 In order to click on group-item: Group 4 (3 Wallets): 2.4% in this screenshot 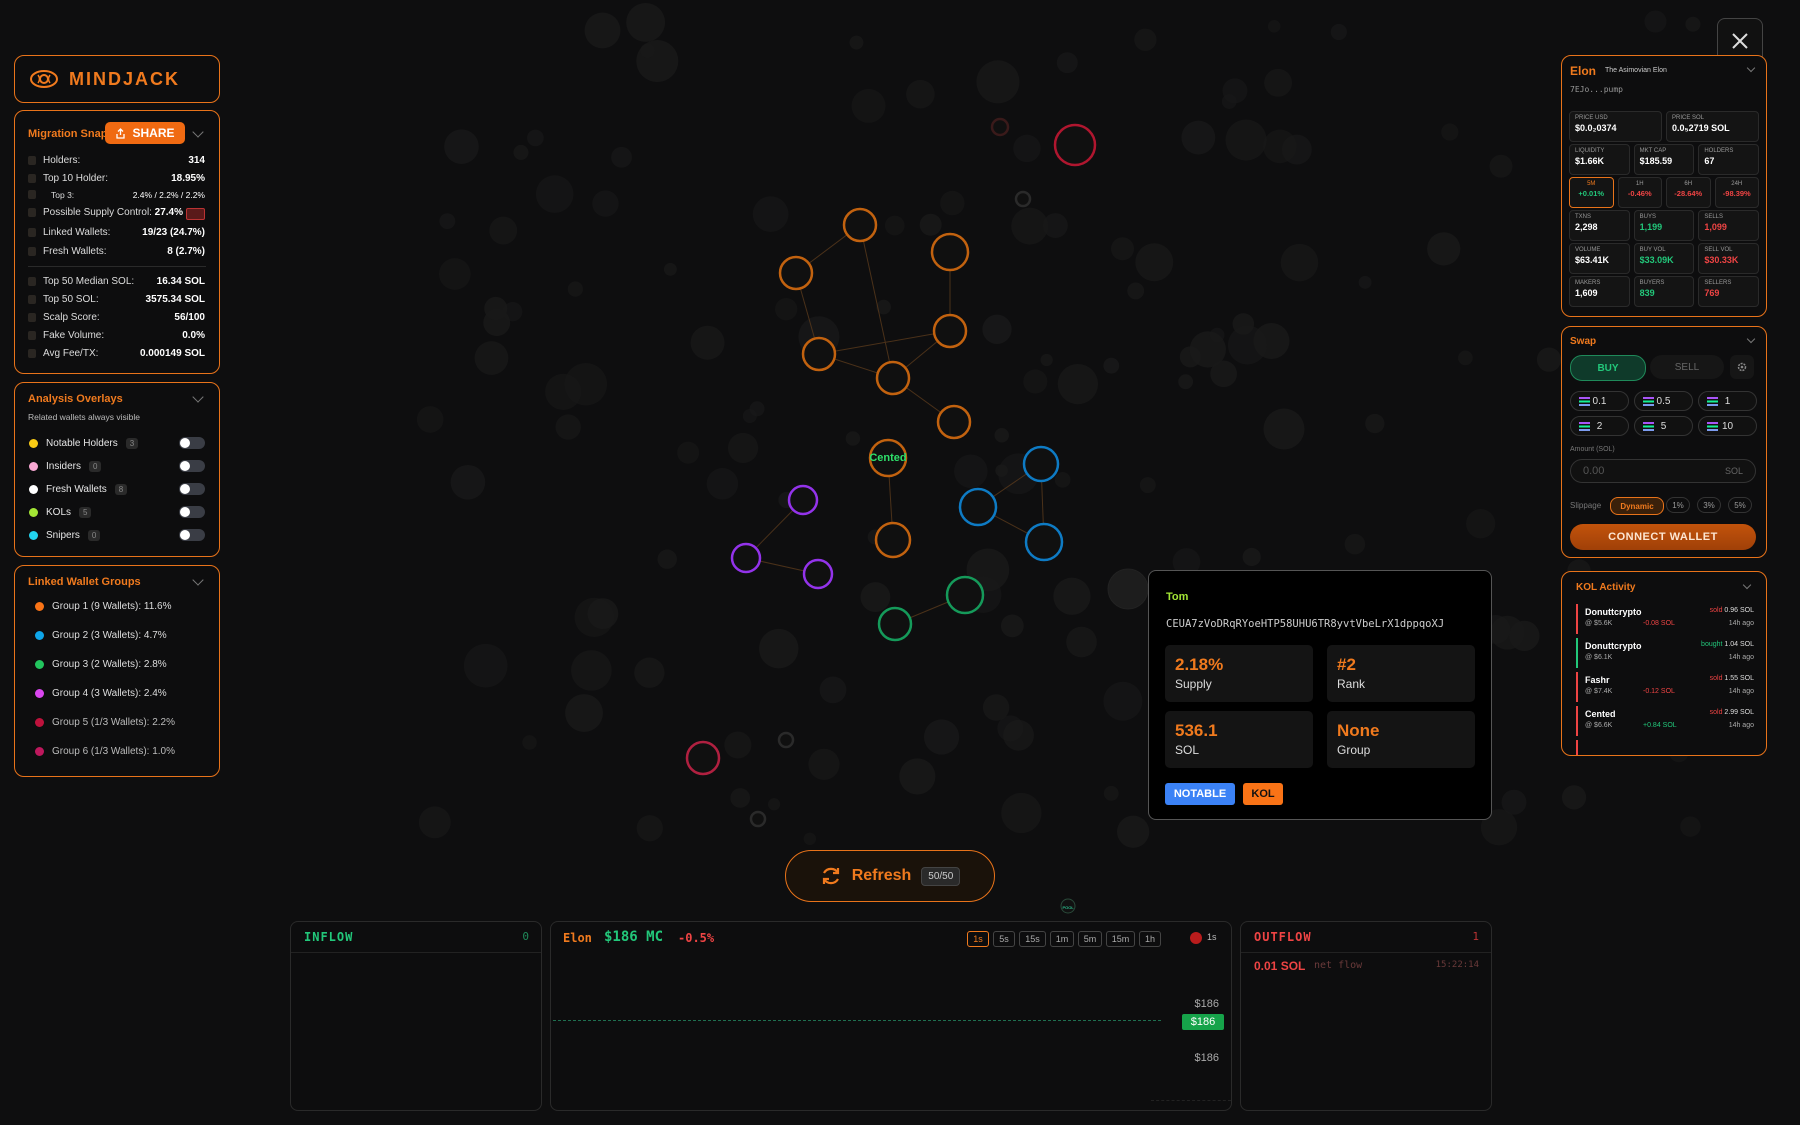, I will do `click(101, 693)`.